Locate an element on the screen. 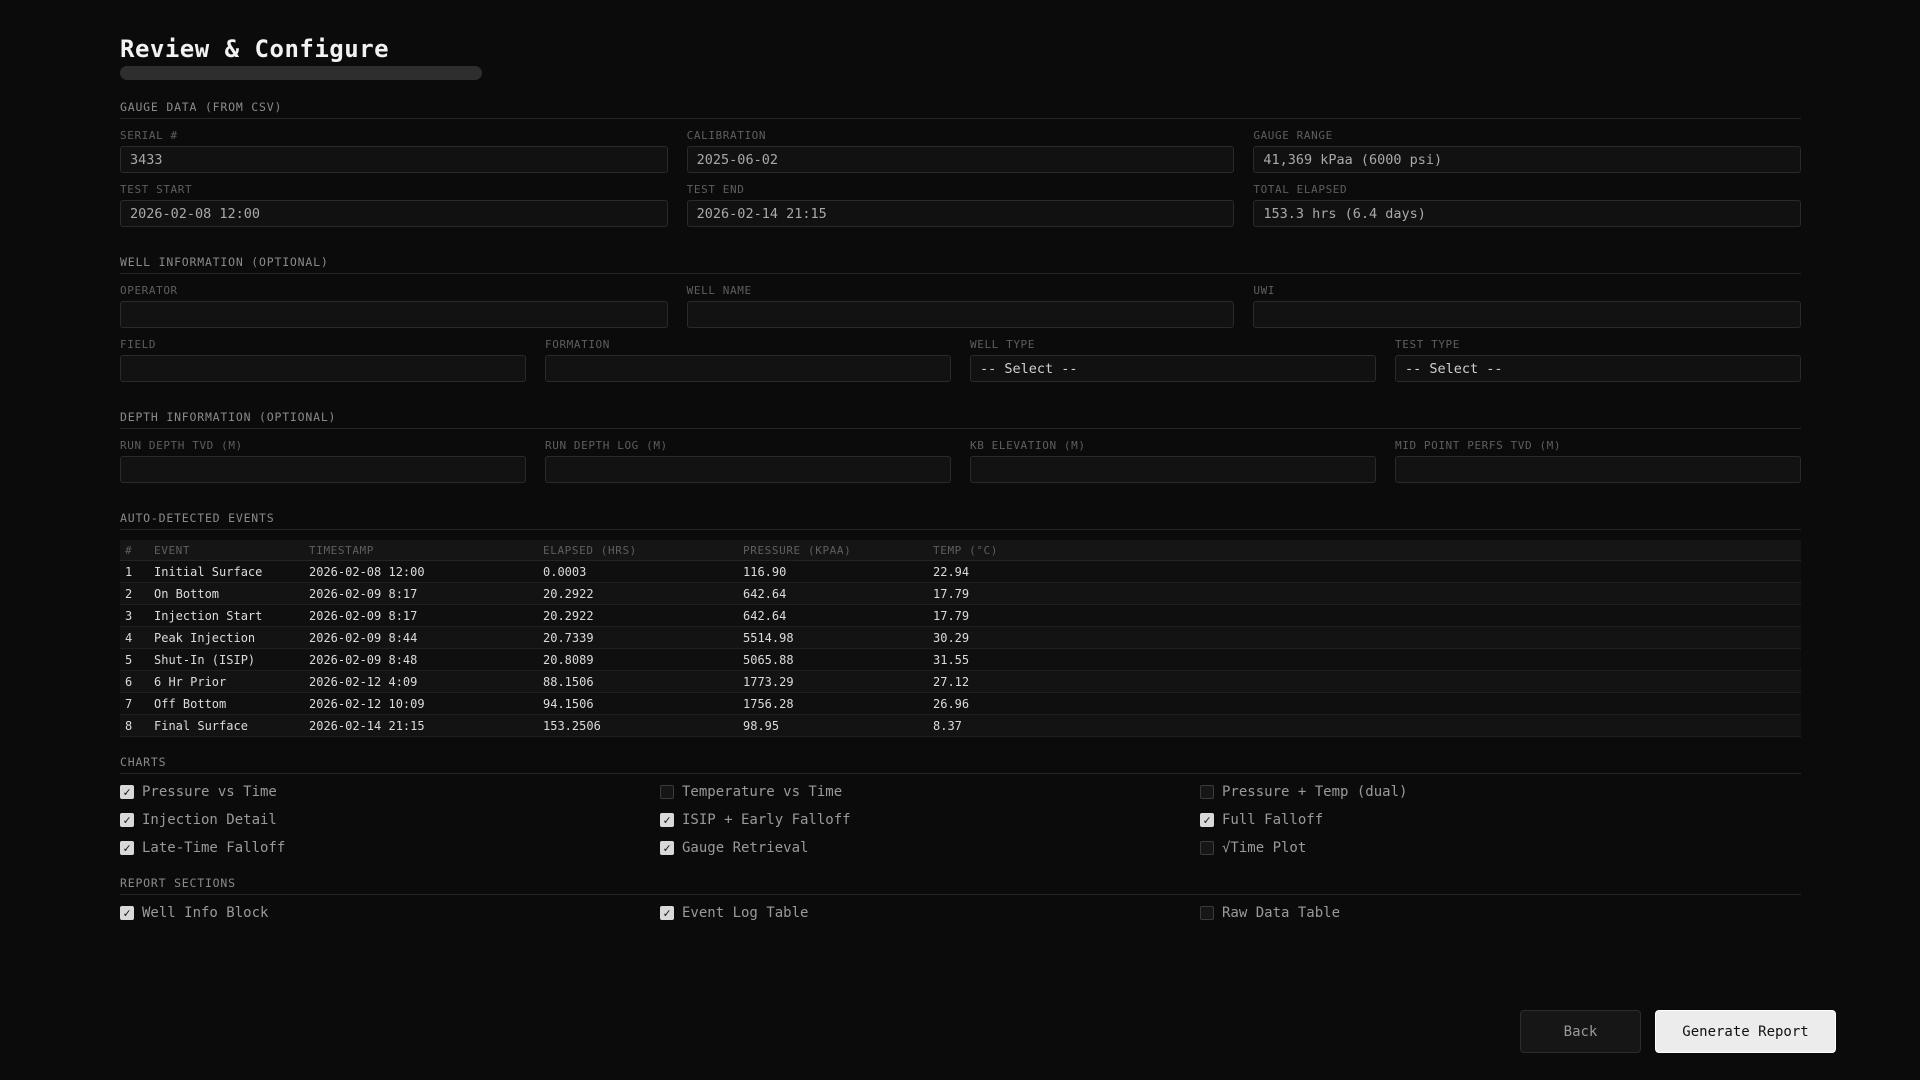  well-name-input is located at coordinates (960, 314).